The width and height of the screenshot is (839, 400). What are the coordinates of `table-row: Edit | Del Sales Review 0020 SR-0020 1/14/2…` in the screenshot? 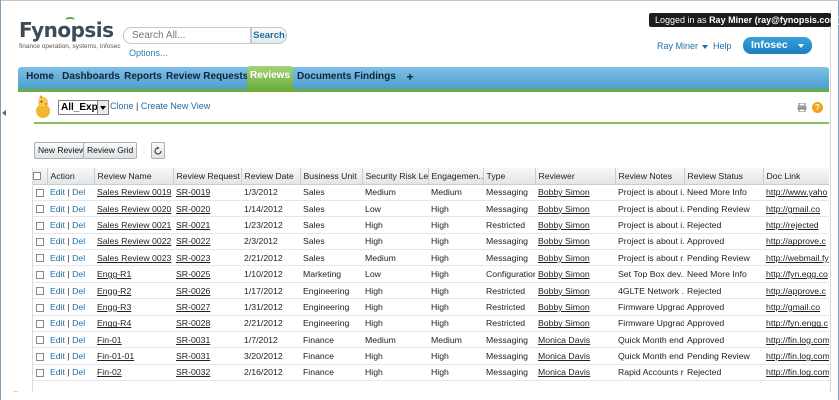 It's located at (431, 209).